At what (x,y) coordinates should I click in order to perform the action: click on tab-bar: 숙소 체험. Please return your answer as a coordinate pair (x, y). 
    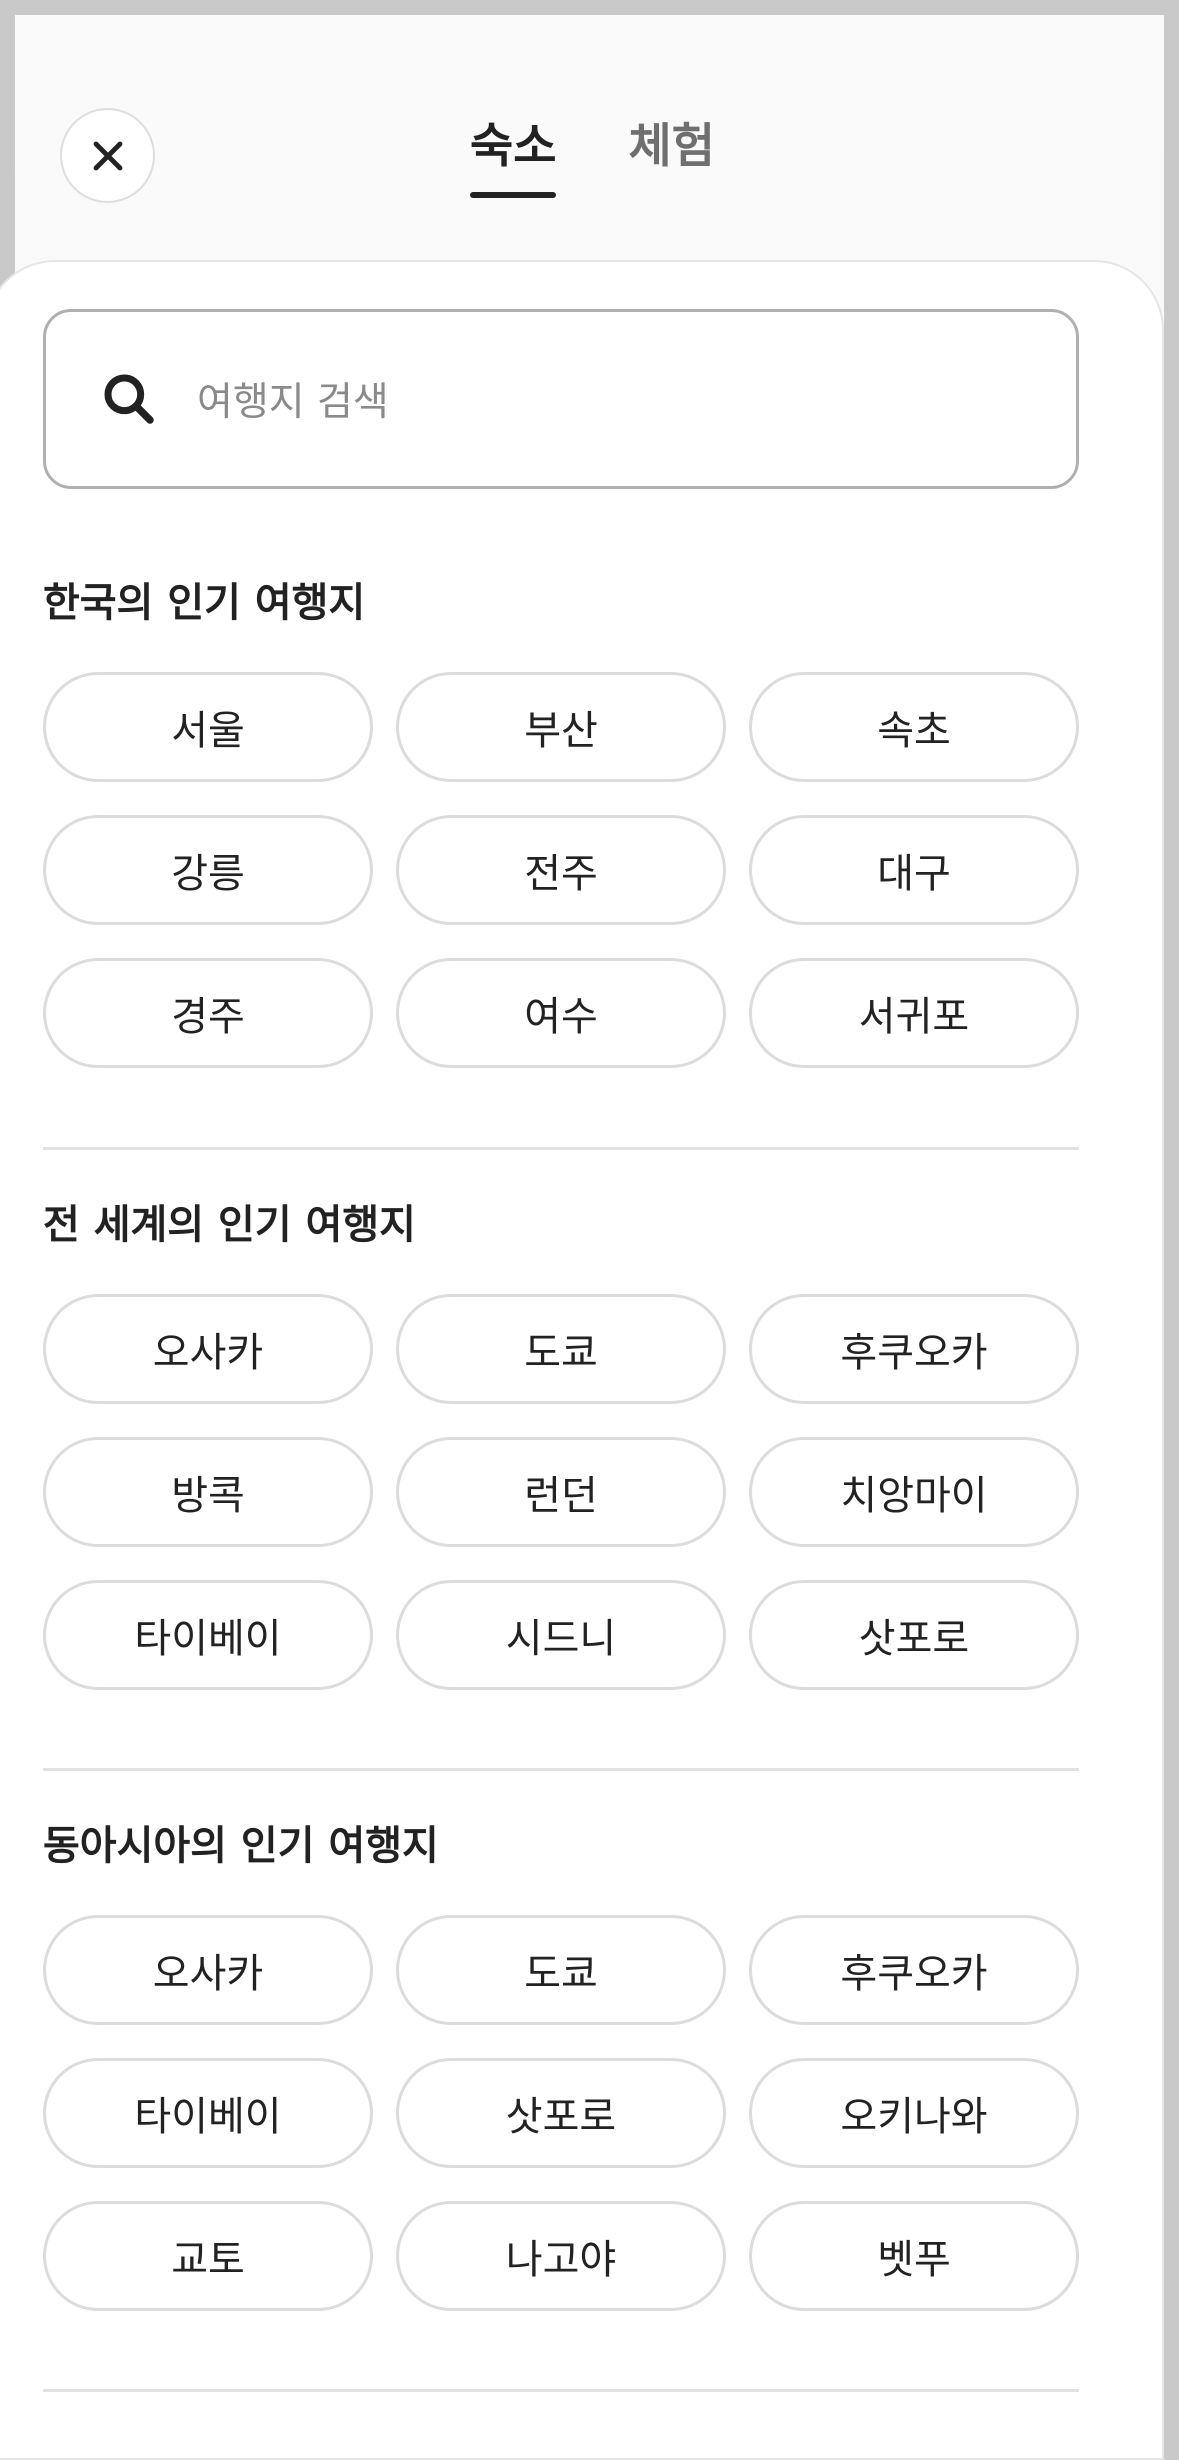
    Looking at the image, I should click on (592, 160).